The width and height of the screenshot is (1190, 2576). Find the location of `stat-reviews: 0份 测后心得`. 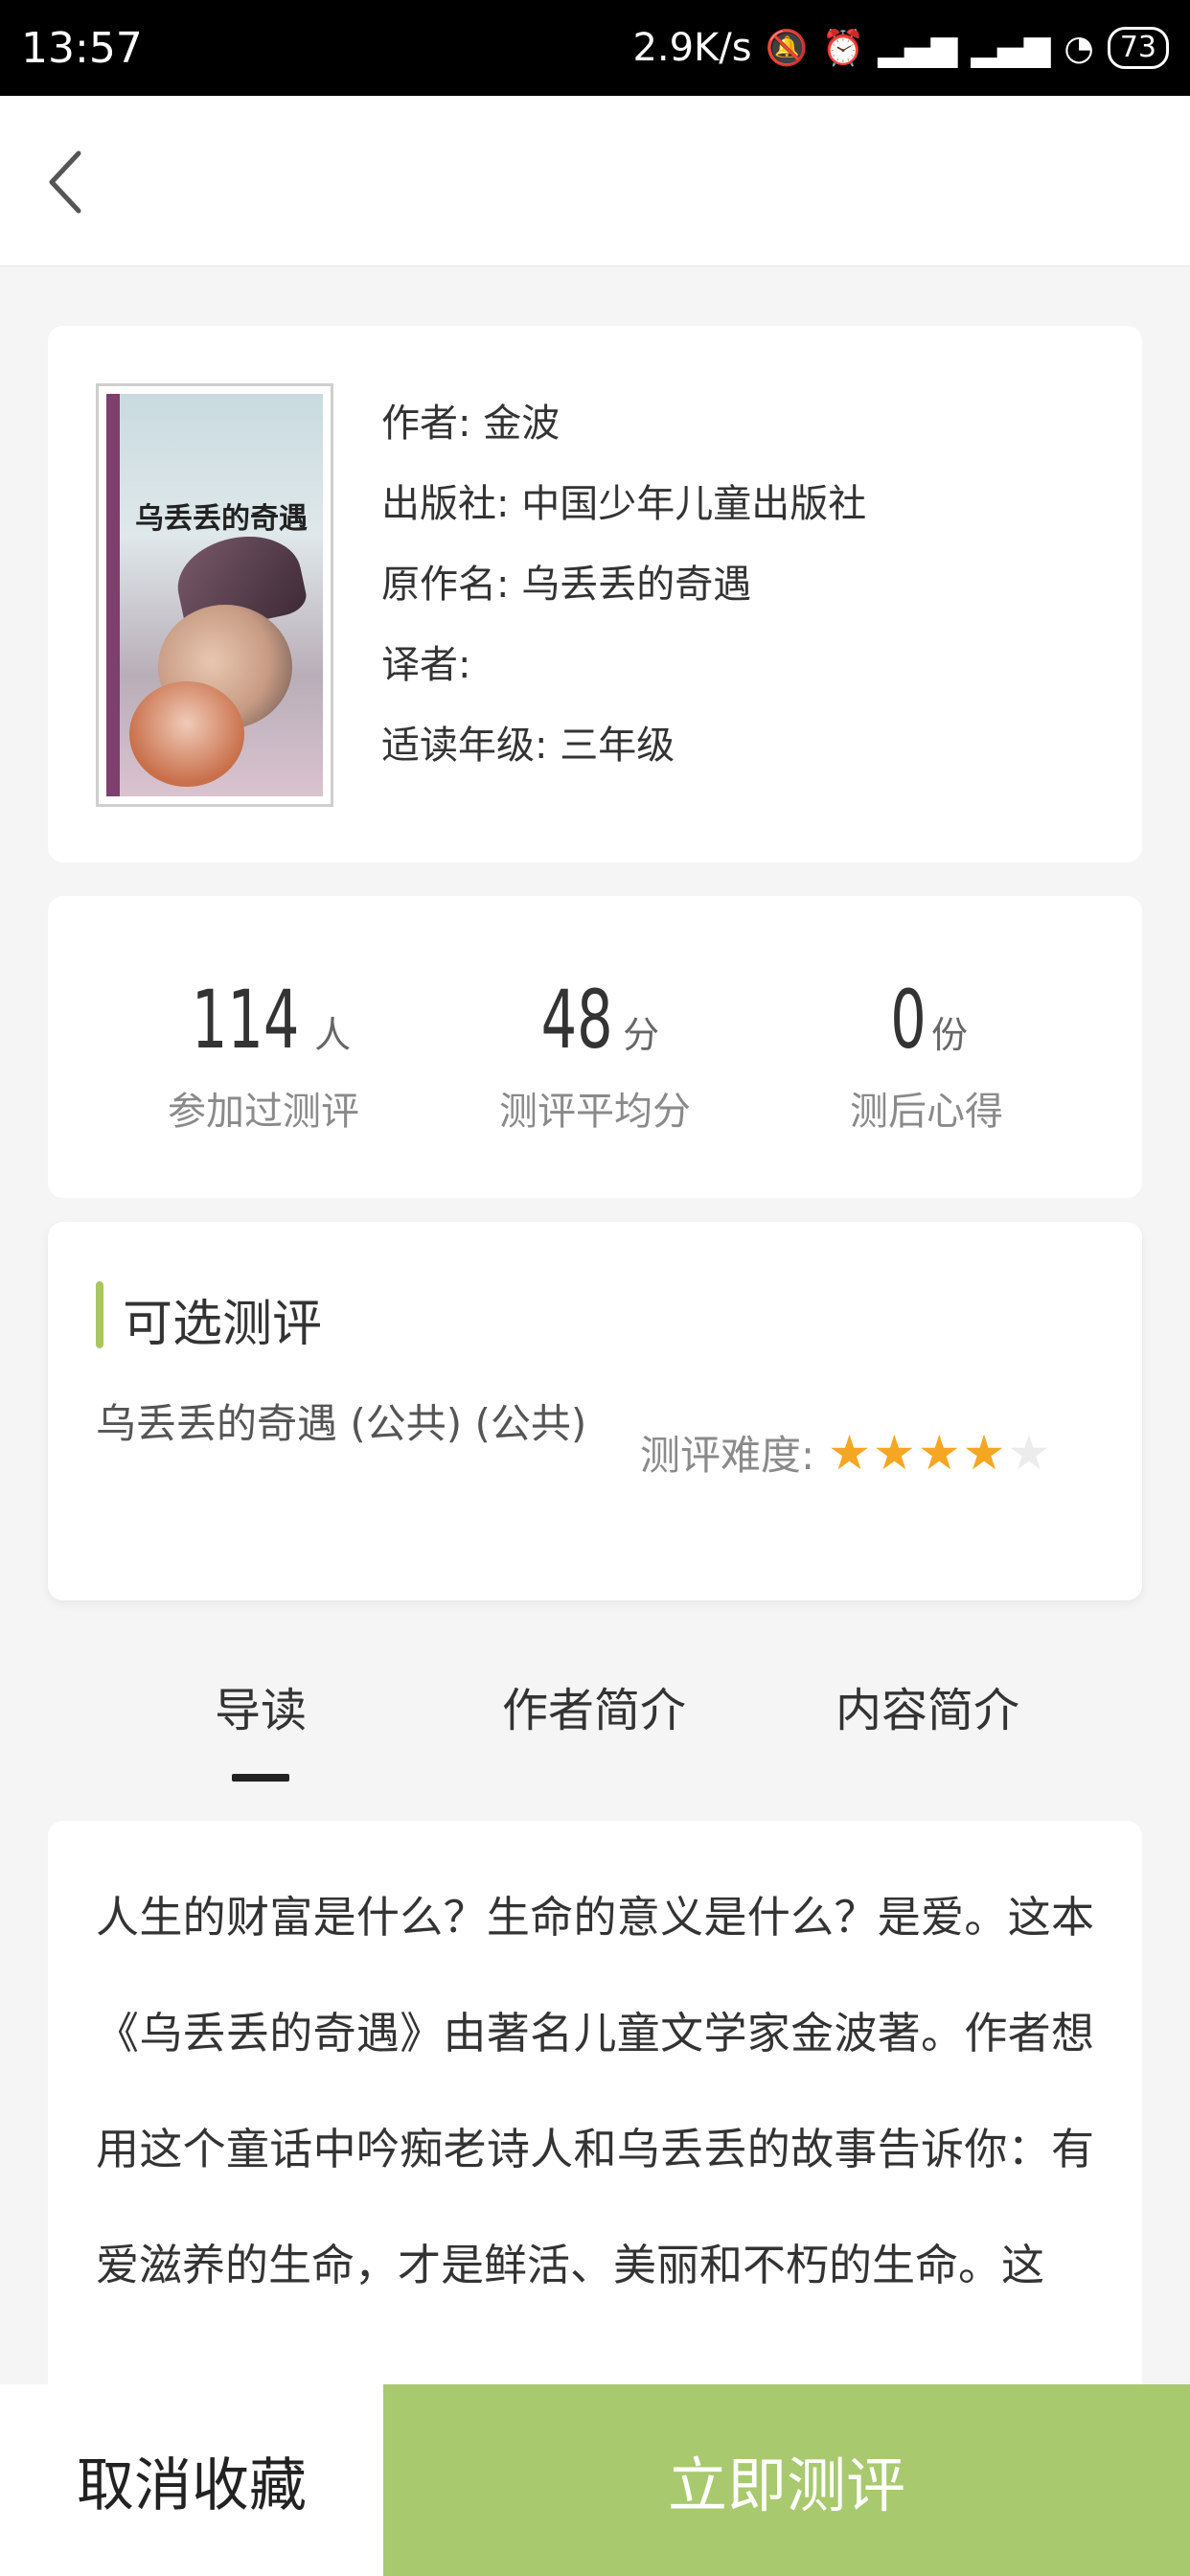

stat-reviews: 0份 测后心得 is located at coordinates (927, 1054).